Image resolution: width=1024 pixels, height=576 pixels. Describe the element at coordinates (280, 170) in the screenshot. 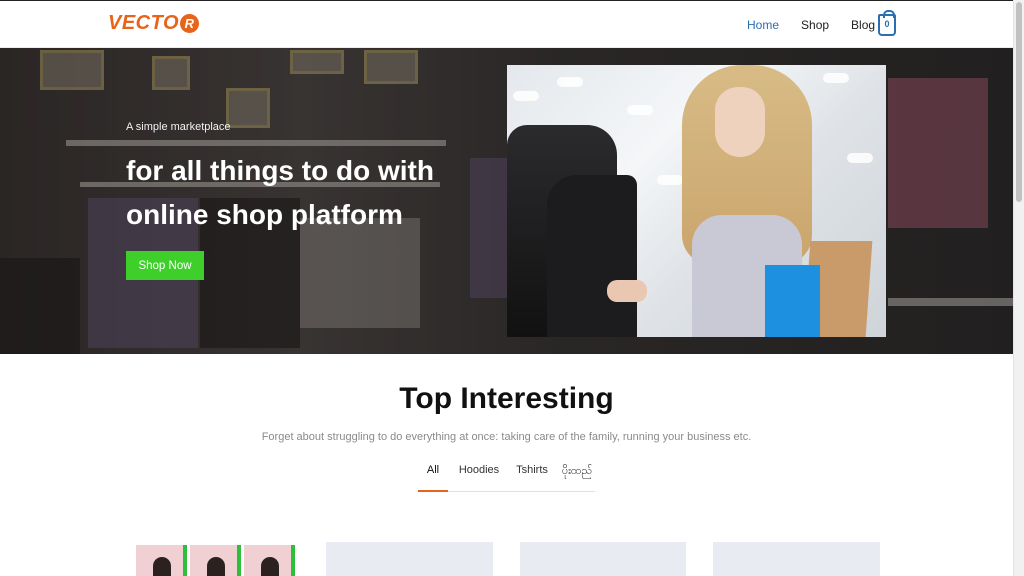

I see `hero-headline-line1: for all things to do with` at that location.